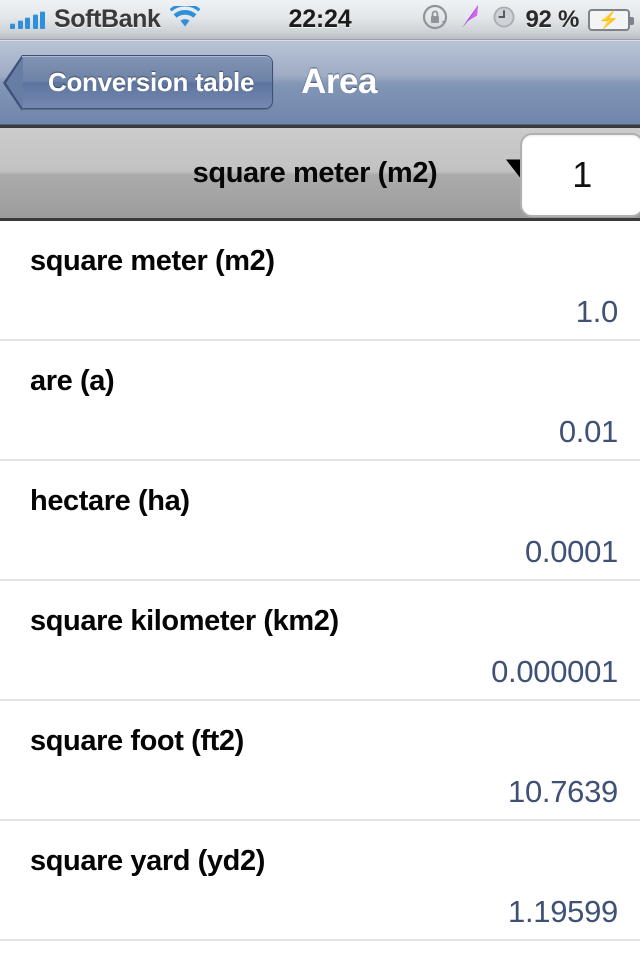  Describe the element at coordinates (184, 621) in the screenshot. I see `row-unit-label: square kilometer (km2)` at that location.